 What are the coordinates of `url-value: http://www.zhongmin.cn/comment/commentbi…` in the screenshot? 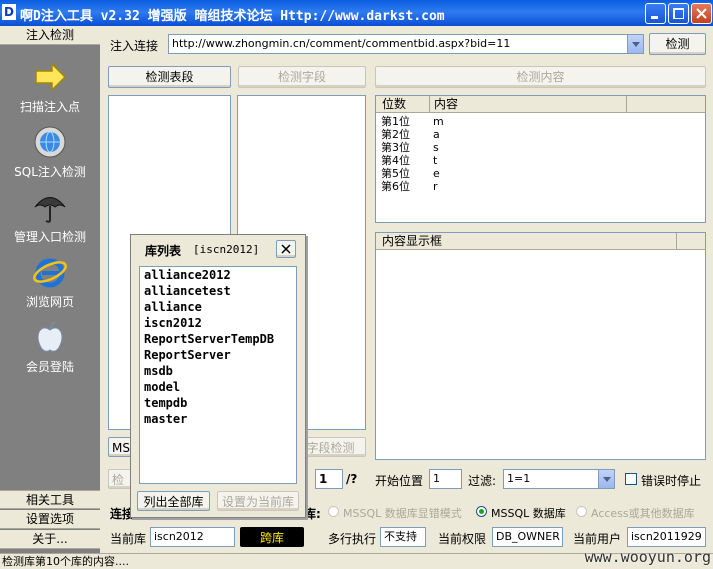 It's located at (341, 43).